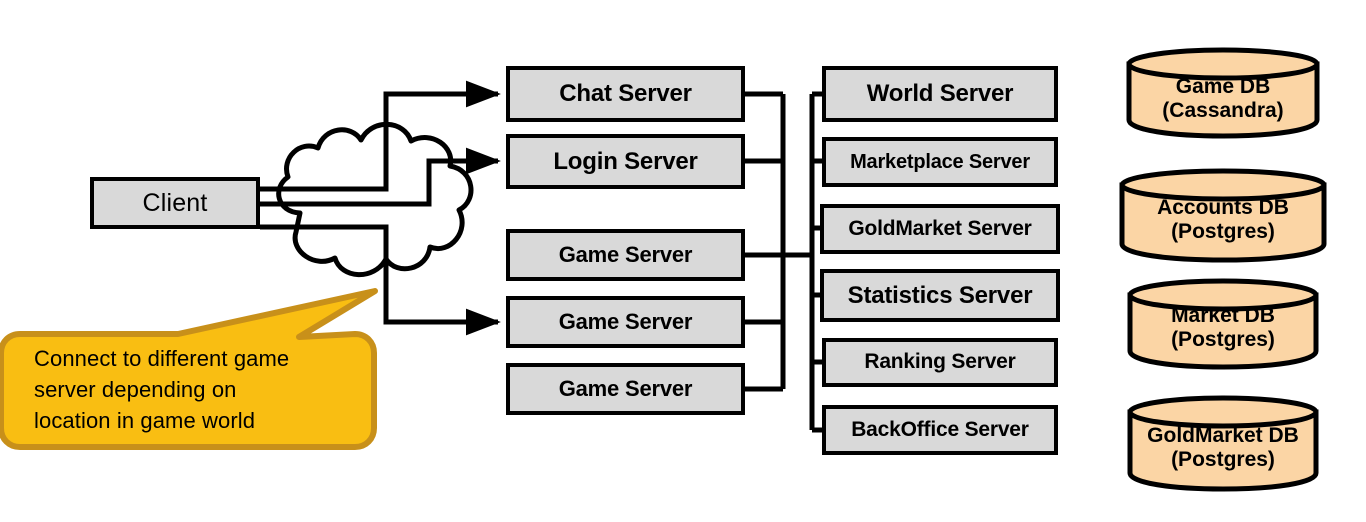  I want to click on node-game-server-1-label: Game Server, so click(625, 255).